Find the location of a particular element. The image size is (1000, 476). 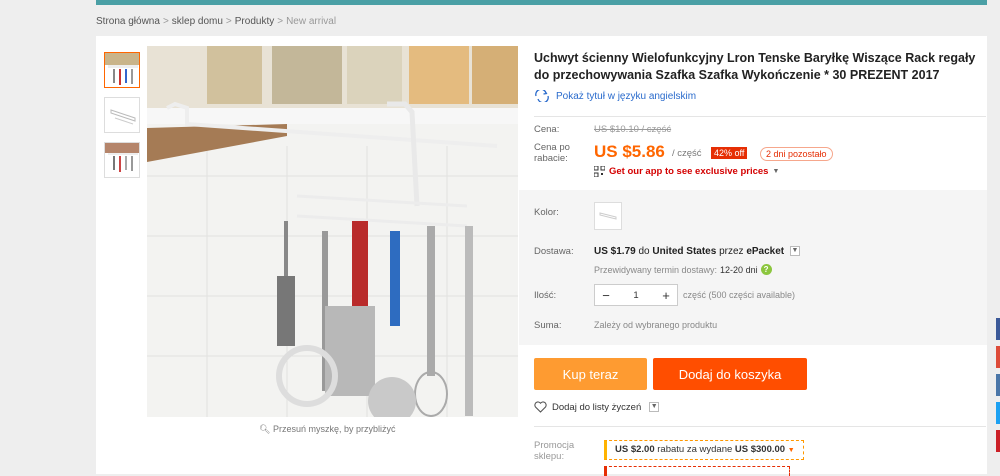

shipping-price: US $1.79 is located at coordinates (615, 251).